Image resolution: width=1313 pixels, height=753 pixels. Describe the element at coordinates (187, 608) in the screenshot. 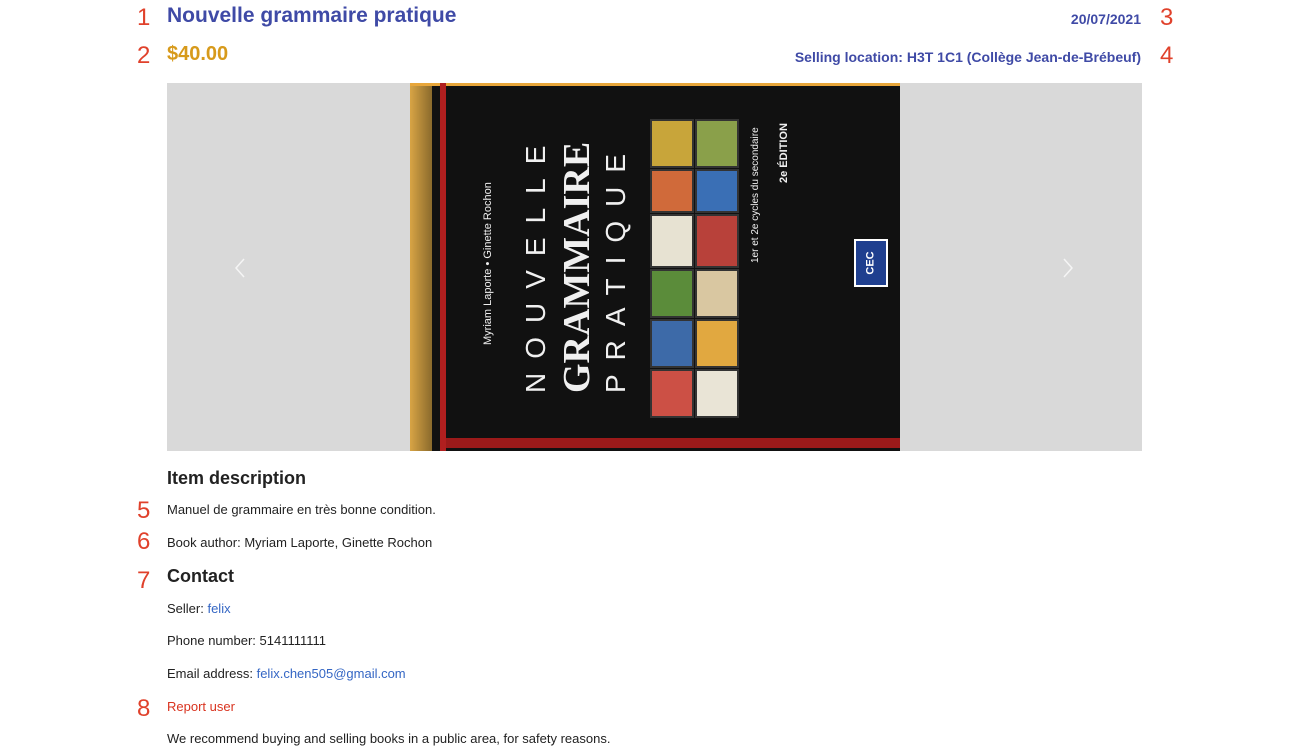

I see `seller-label: Seller:` at that location.